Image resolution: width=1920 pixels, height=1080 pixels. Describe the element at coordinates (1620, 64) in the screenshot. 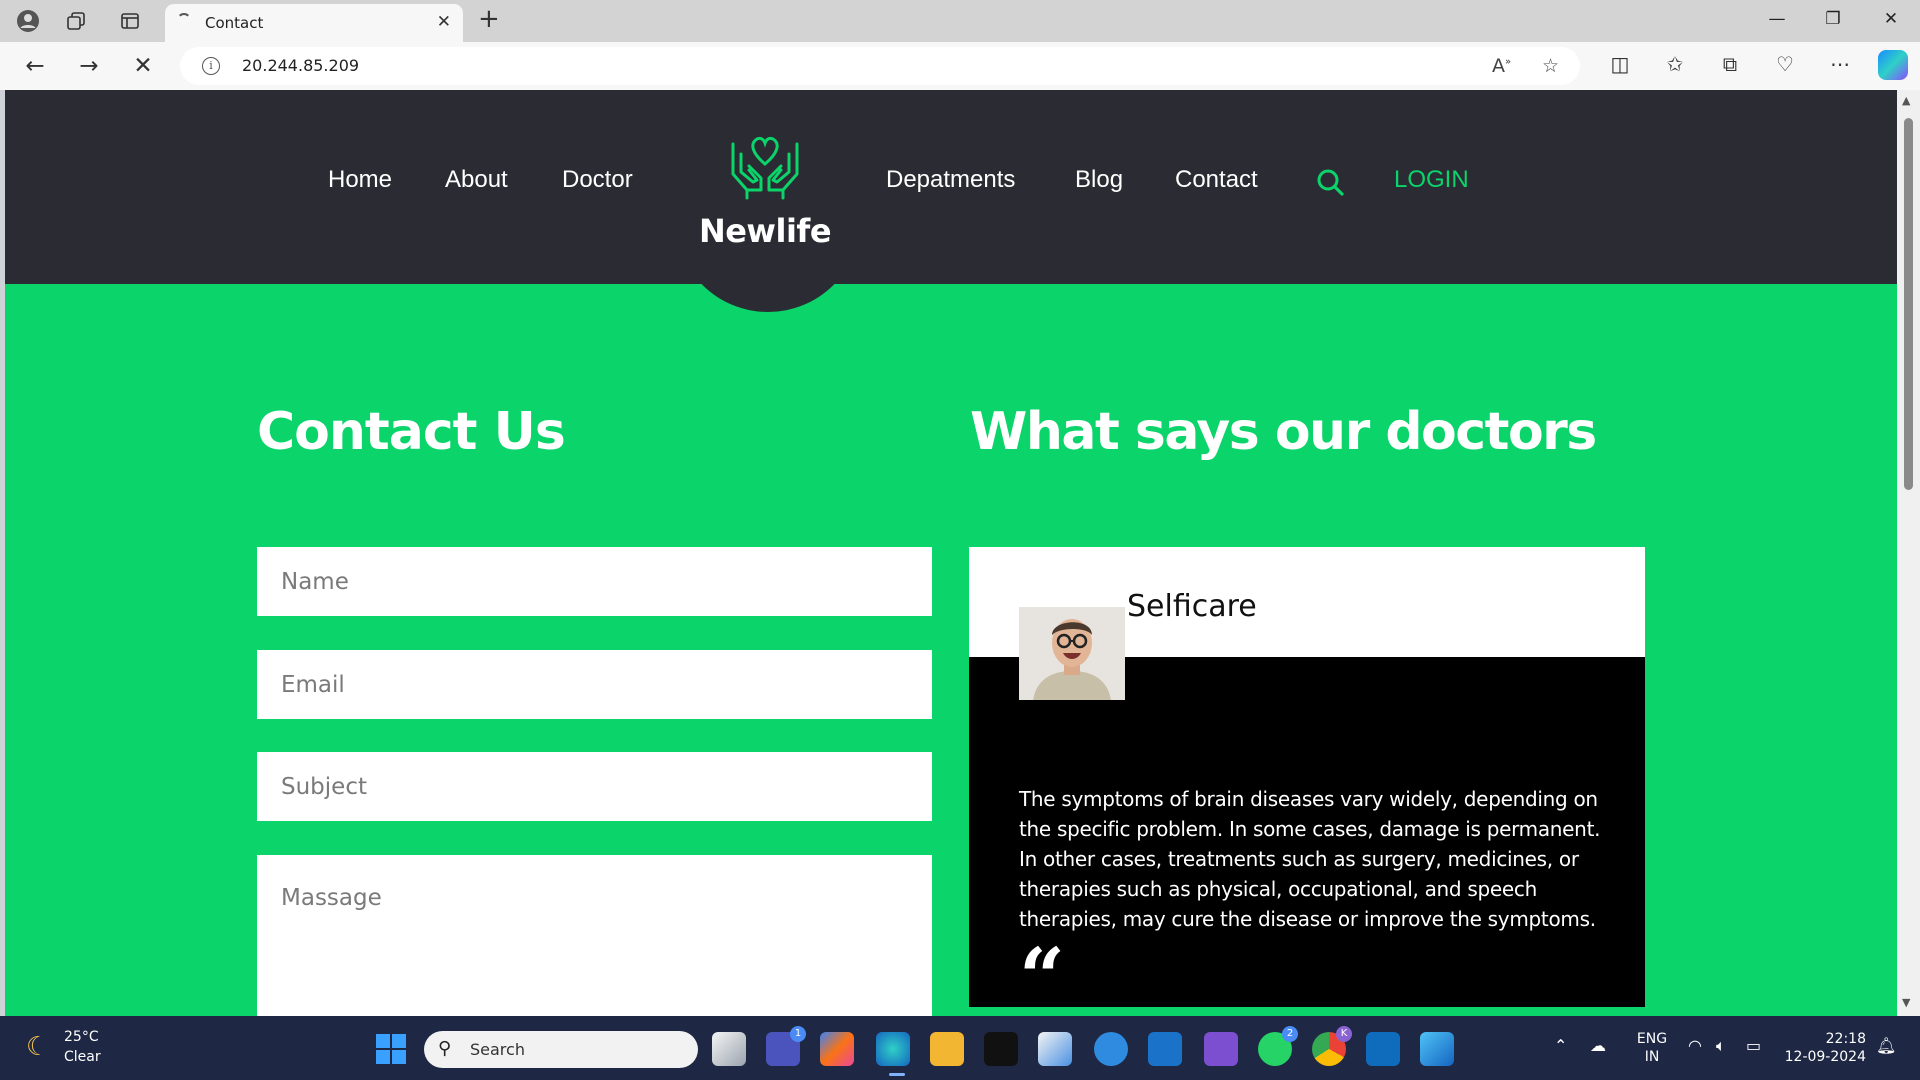

I see `split-screen-icon: ◫` at that location.